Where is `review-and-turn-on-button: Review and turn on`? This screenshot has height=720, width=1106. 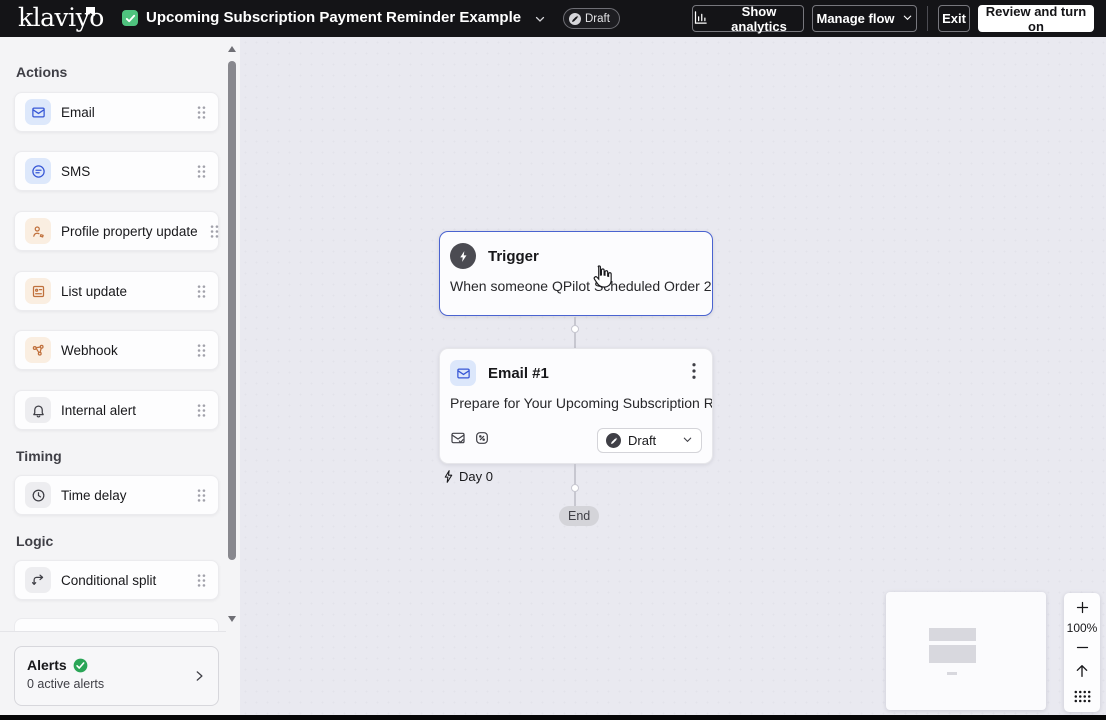 review-and-turn-on-button: Review and turn on is located at coordinates (1036, 18).